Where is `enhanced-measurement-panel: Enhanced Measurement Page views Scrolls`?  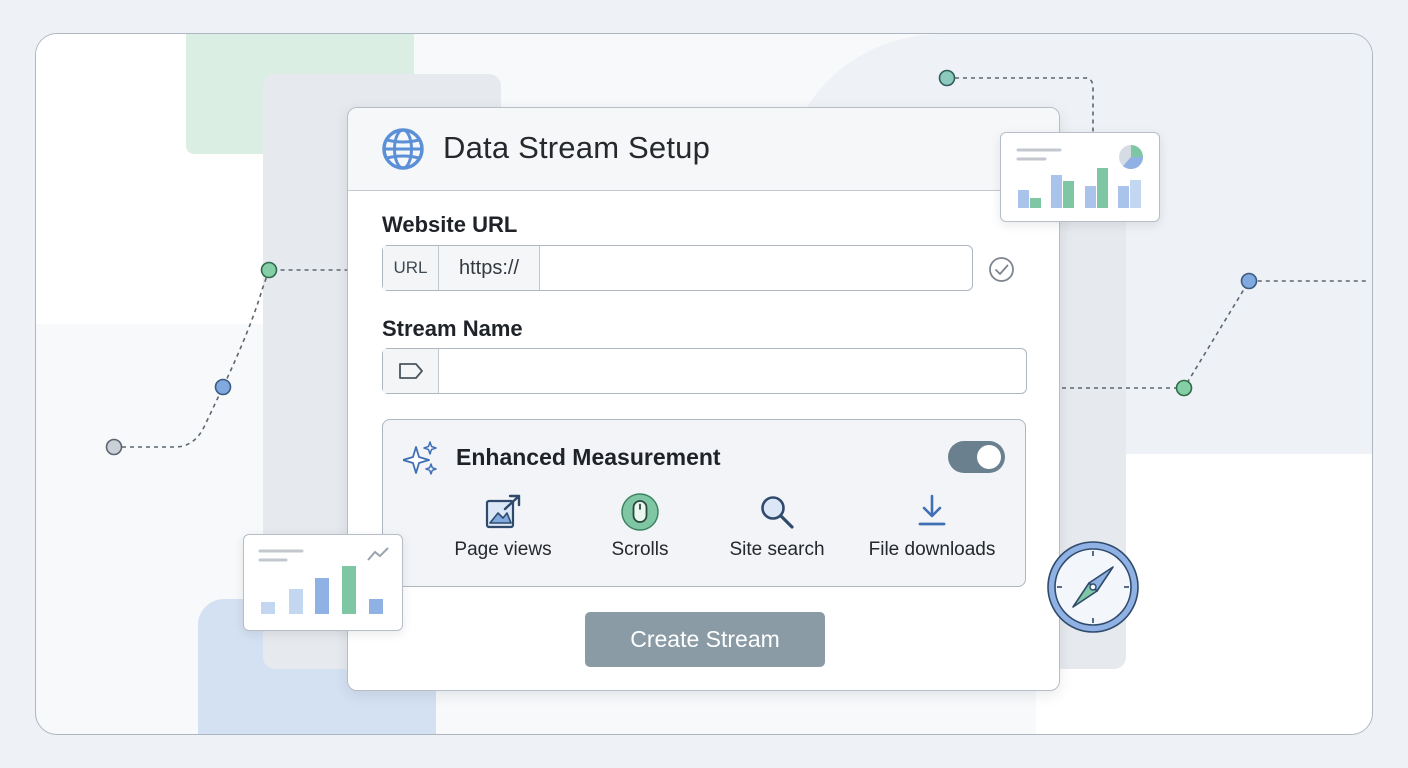
enhanced-measurement-panel: Enhanced Measurement Page views Scrolls is located at coordinates (704, 503).